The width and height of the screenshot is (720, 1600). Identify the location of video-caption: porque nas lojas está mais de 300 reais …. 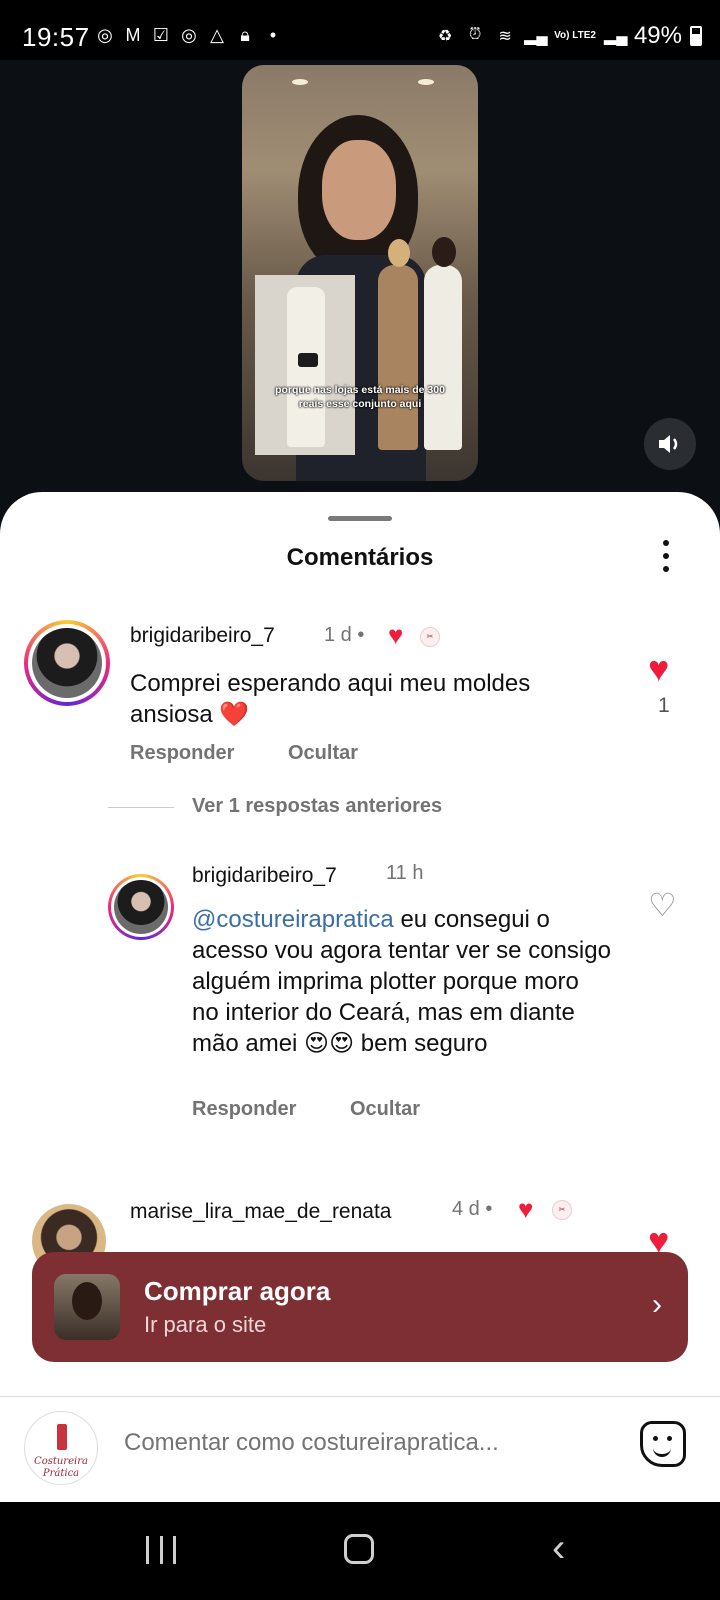
(360, 397).